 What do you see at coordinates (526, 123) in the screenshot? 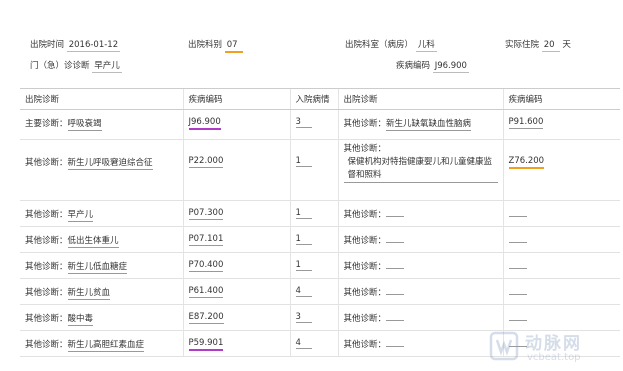
I see `other-code-value: P91.600` at bounding box center [526, 123].